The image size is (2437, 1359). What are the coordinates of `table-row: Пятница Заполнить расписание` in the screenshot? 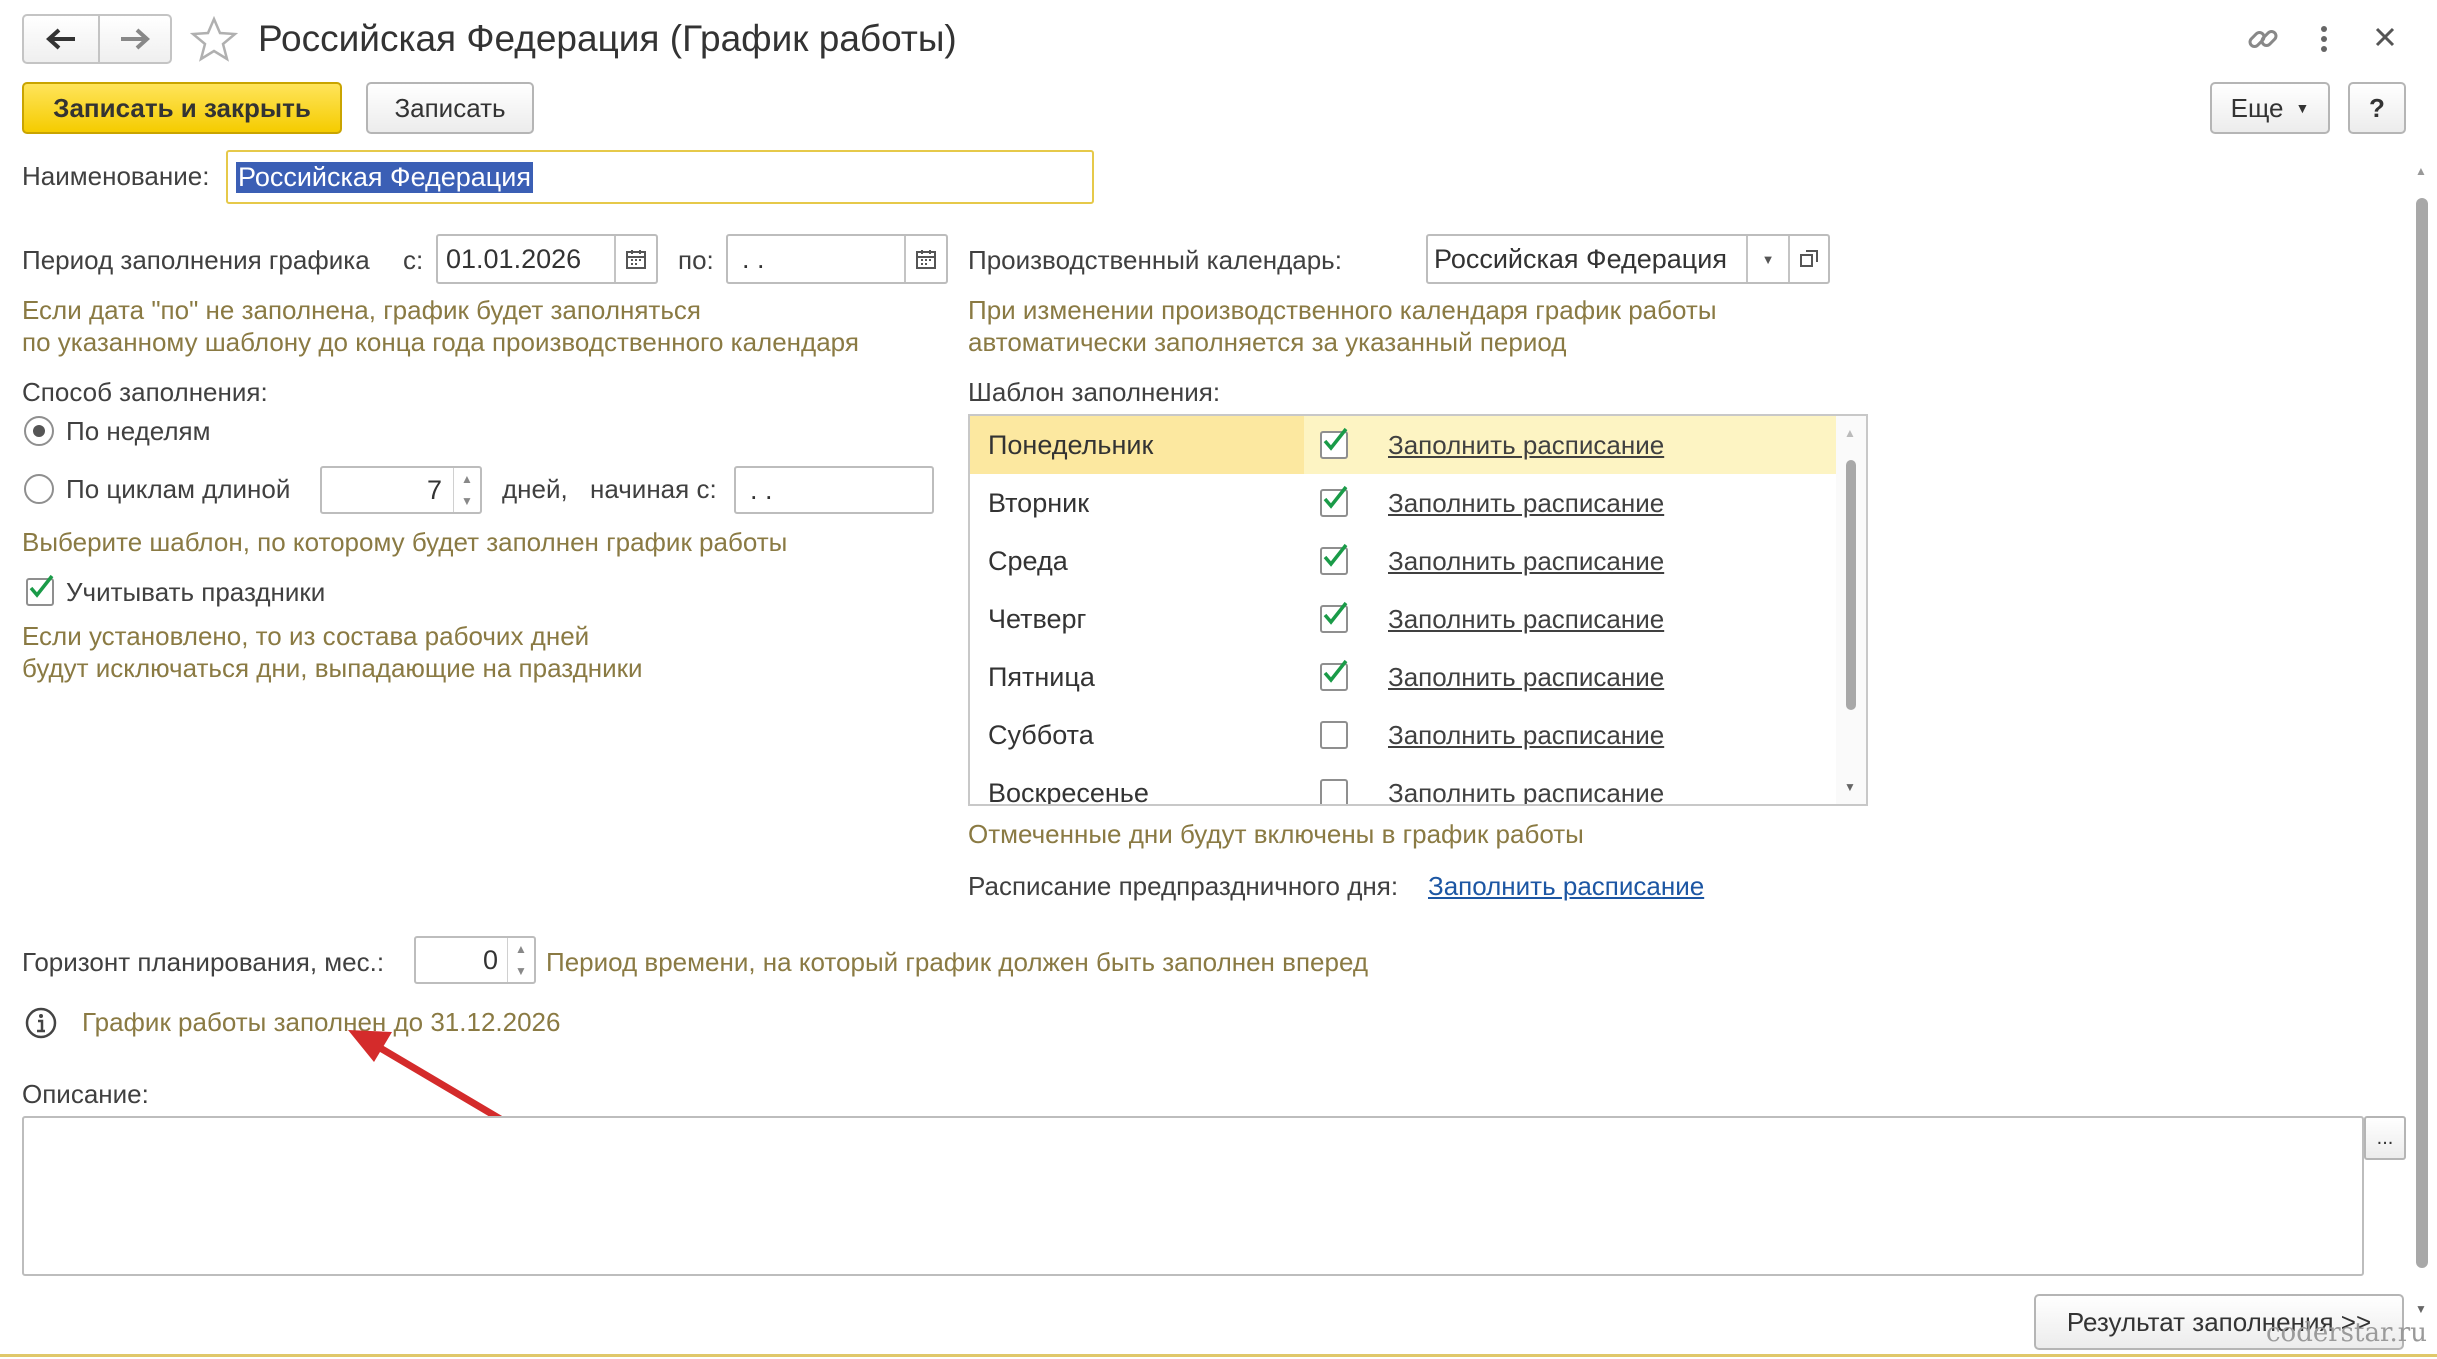 It's located at (1403, 677).